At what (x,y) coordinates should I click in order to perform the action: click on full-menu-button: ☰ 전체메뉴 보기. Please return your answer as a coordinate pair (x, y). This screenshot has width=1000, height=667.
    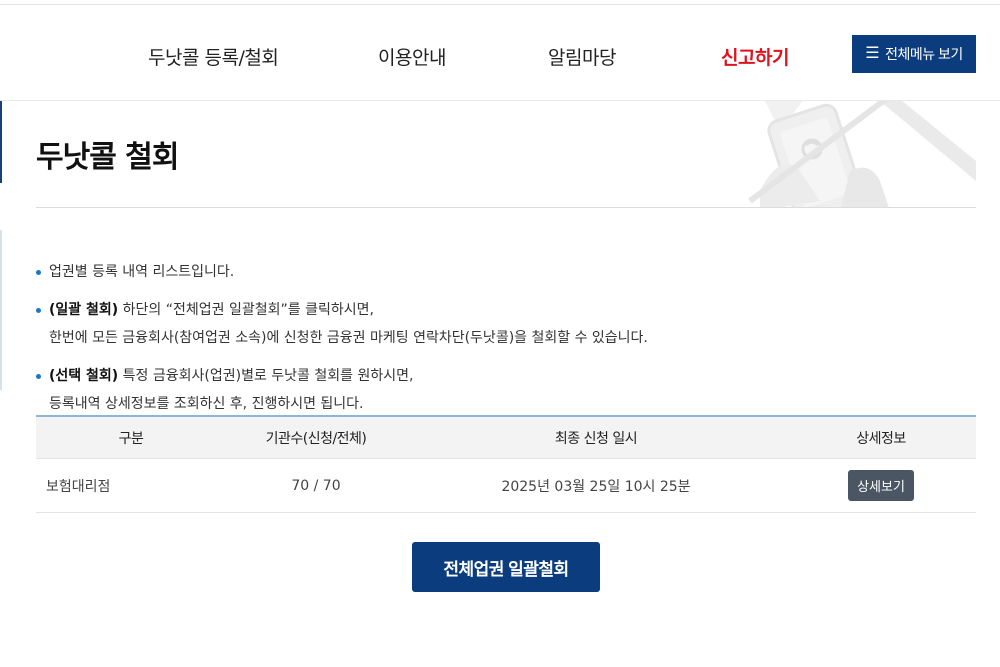
    Looking at the image, I should click on (914, 54).